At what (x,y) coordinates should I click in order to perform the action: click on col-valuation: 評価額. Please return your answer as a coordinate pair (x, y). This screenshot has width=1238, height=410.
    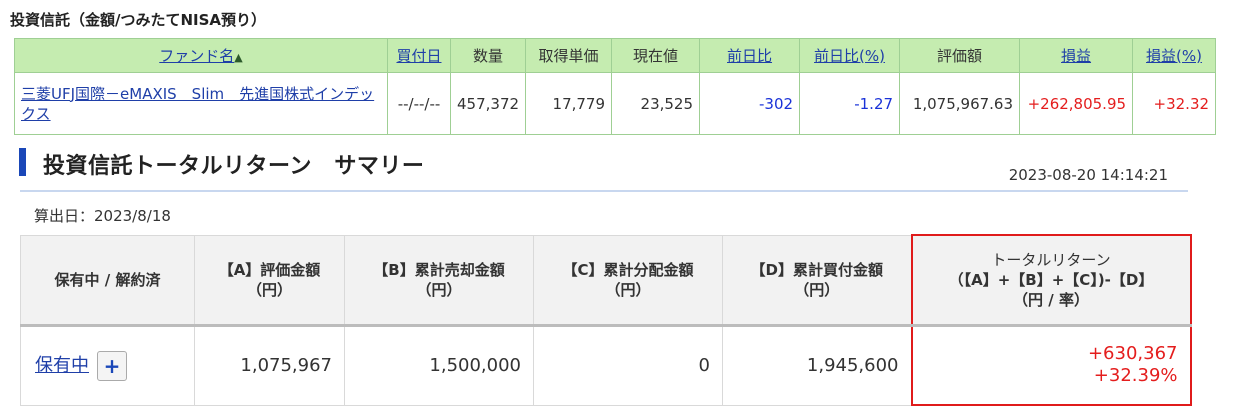
    Looking at the image, I should click on (960, 55).